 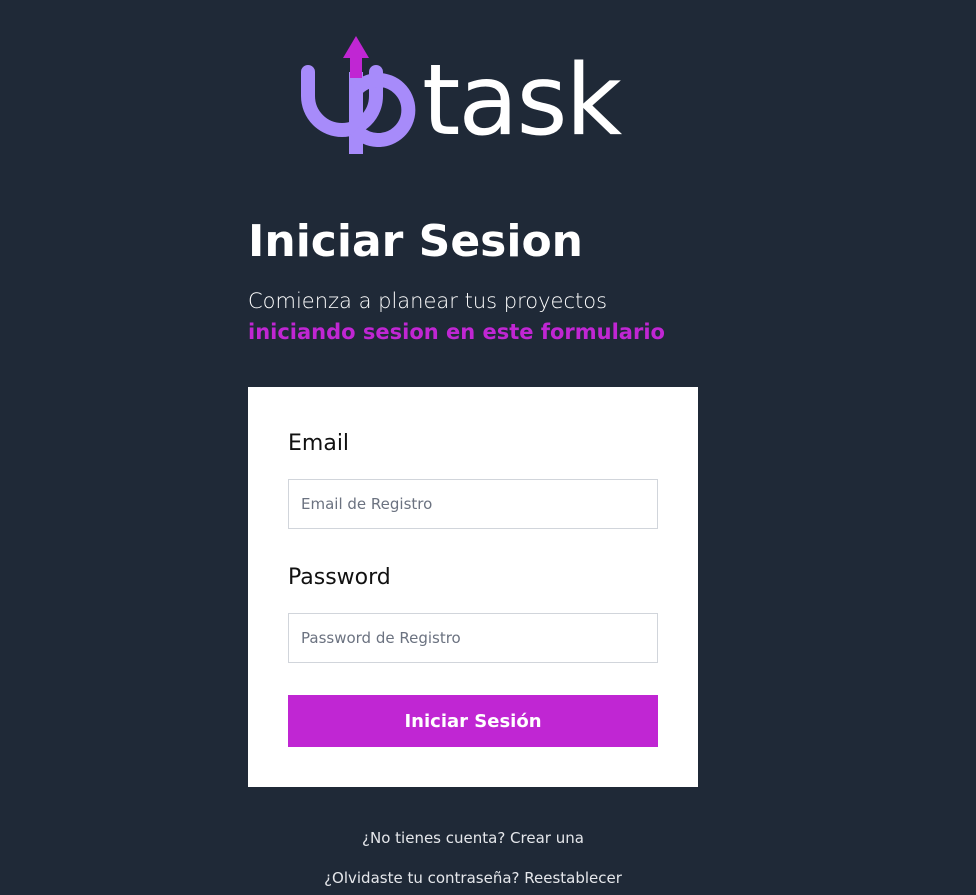 I want to click on logo-text-task: task, so click(x=522, y=101).